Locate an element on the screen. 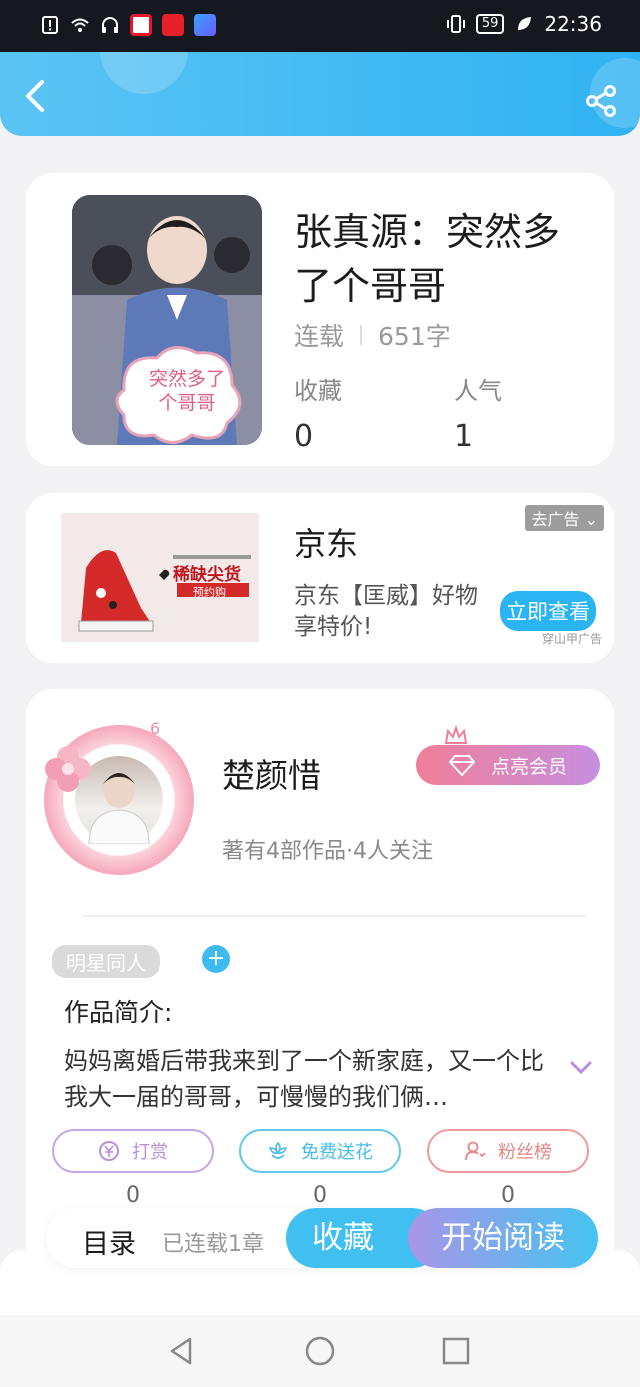 This screenshot has height=1387, width=640. nav-home-icon is located at coordinates (320, 1351).